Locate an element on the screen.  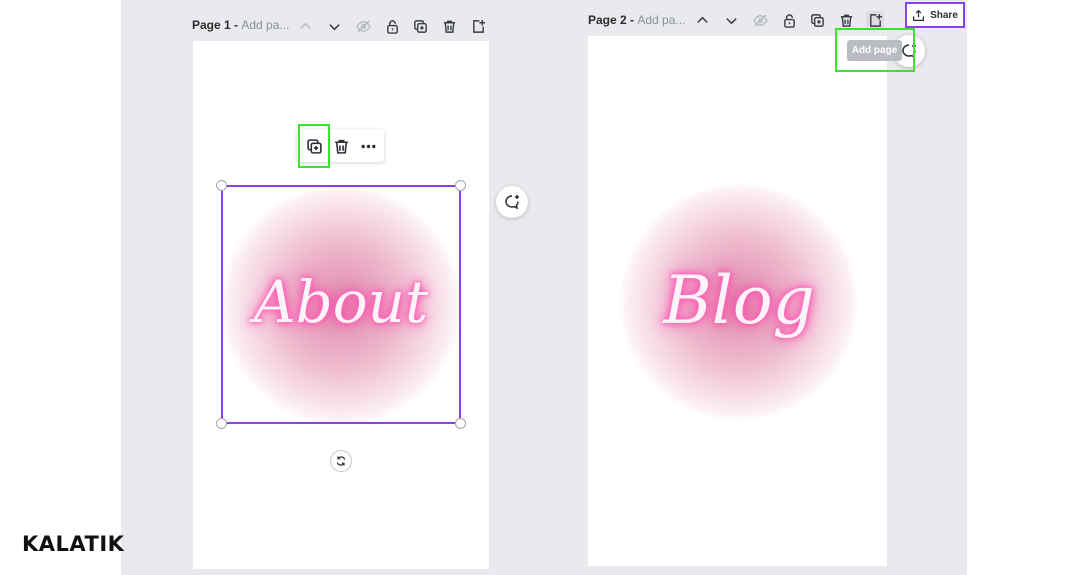
page-1-title: Page 1 is located at coordinates (211, 25).